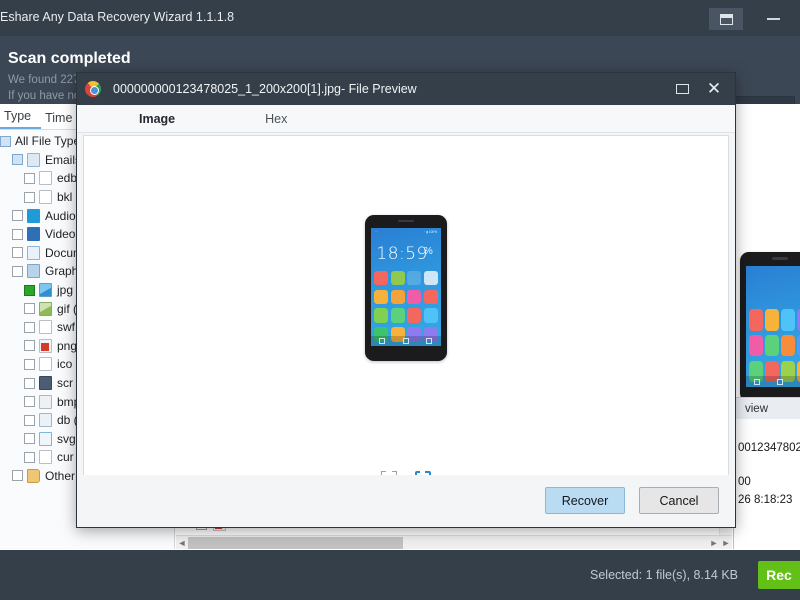  I want to click on svg-icon, so click(45, 438).